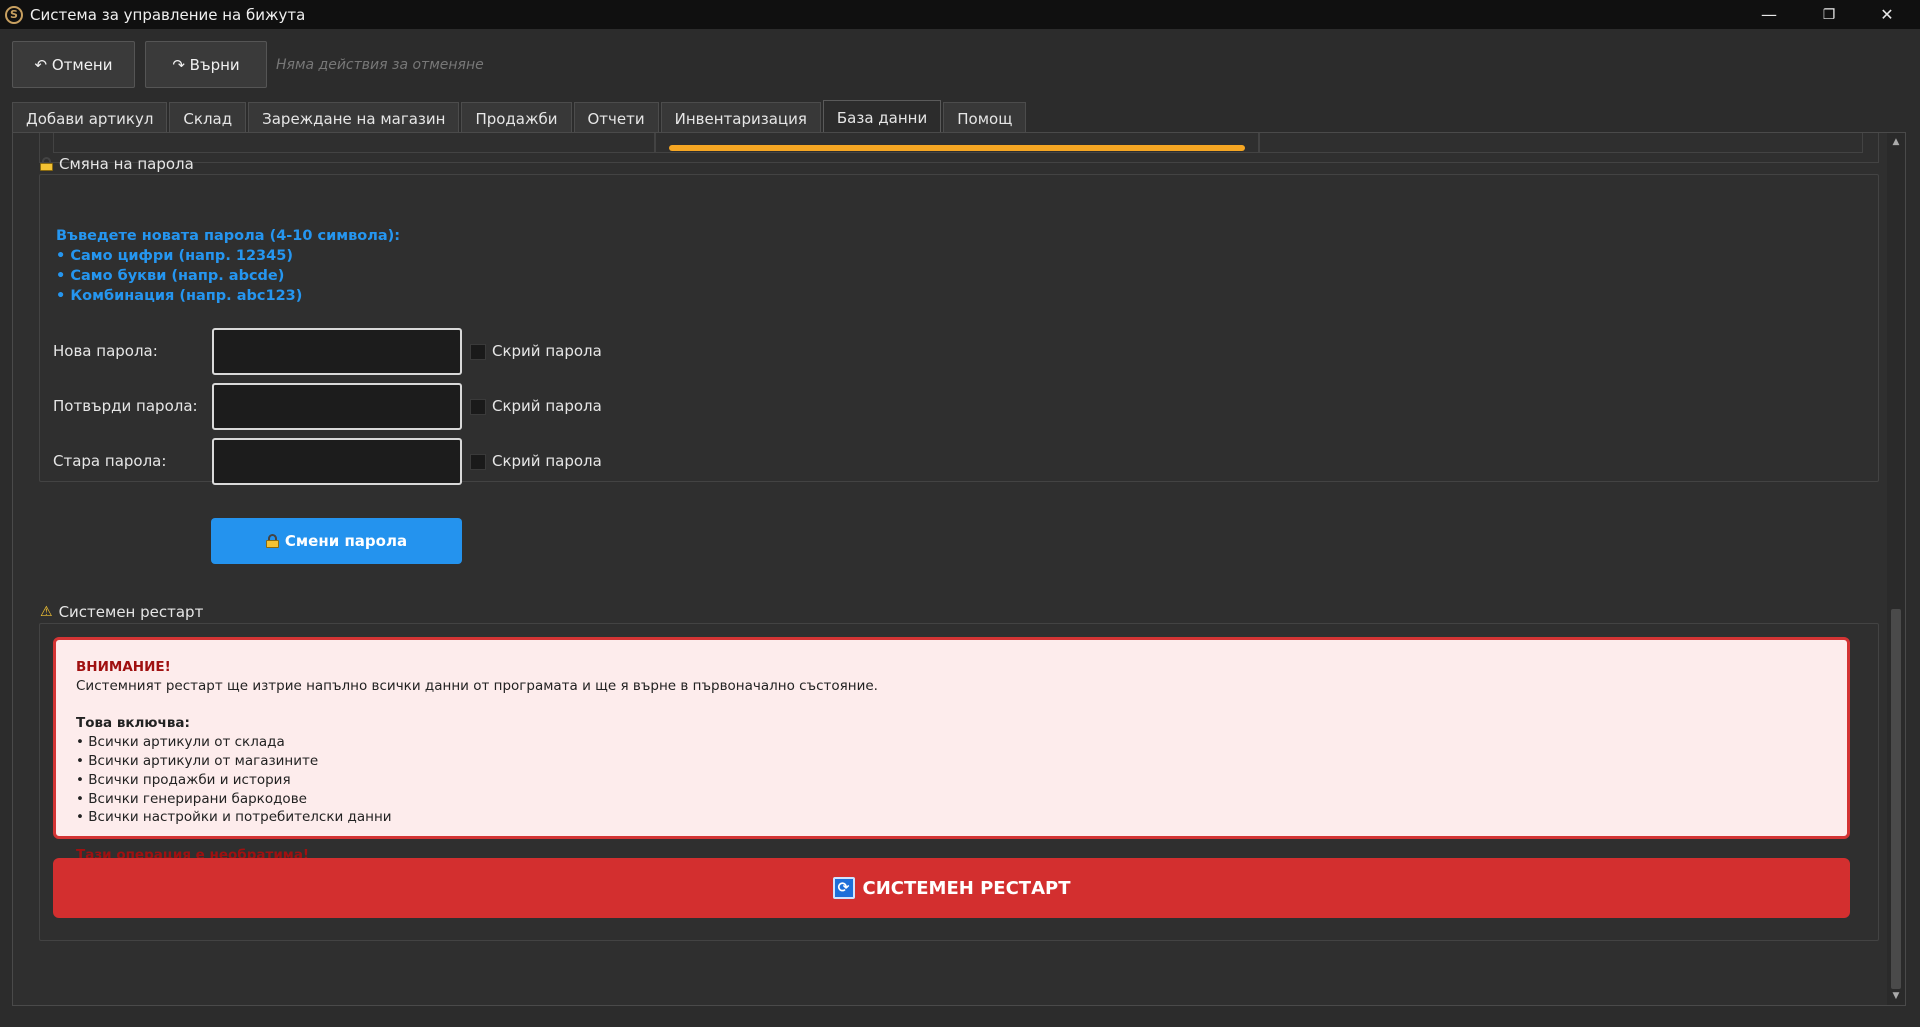 The height and width of the screenshot is (1027, 1920). What do you see at coordinates (110, 461) in the screenshot?
I see `old-password-label: Стара парола:` at bounding box center [110, 461].